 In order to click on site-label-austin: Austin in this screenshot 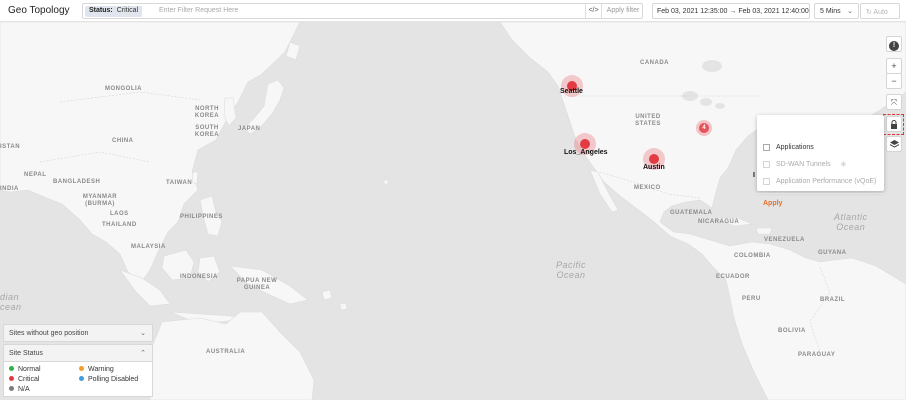, I will do `click(654, 167)`.